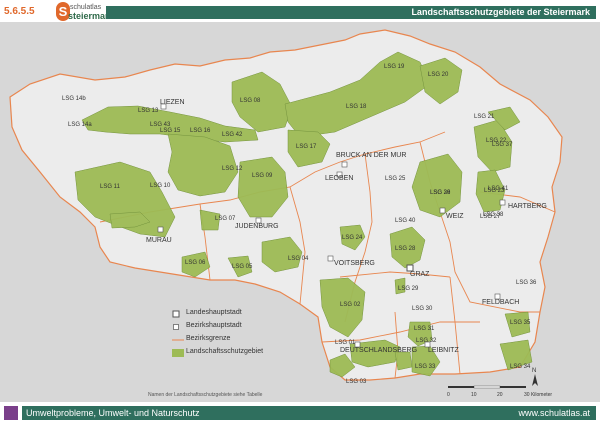  What do you see at coordinates (394, 67) in the screenshot?
I see `area-label: LSG 19` at bounding box center [394, 67].